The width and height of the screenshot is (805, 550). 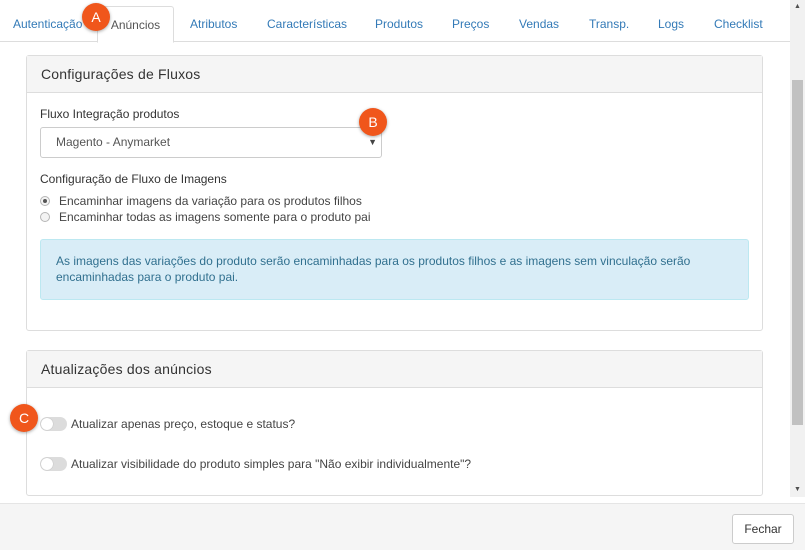 What do you see at coordinates (47, 24) in the screenshot?
I see `tab-autenticacao: Autenticação` at bounding box center [47, 24].